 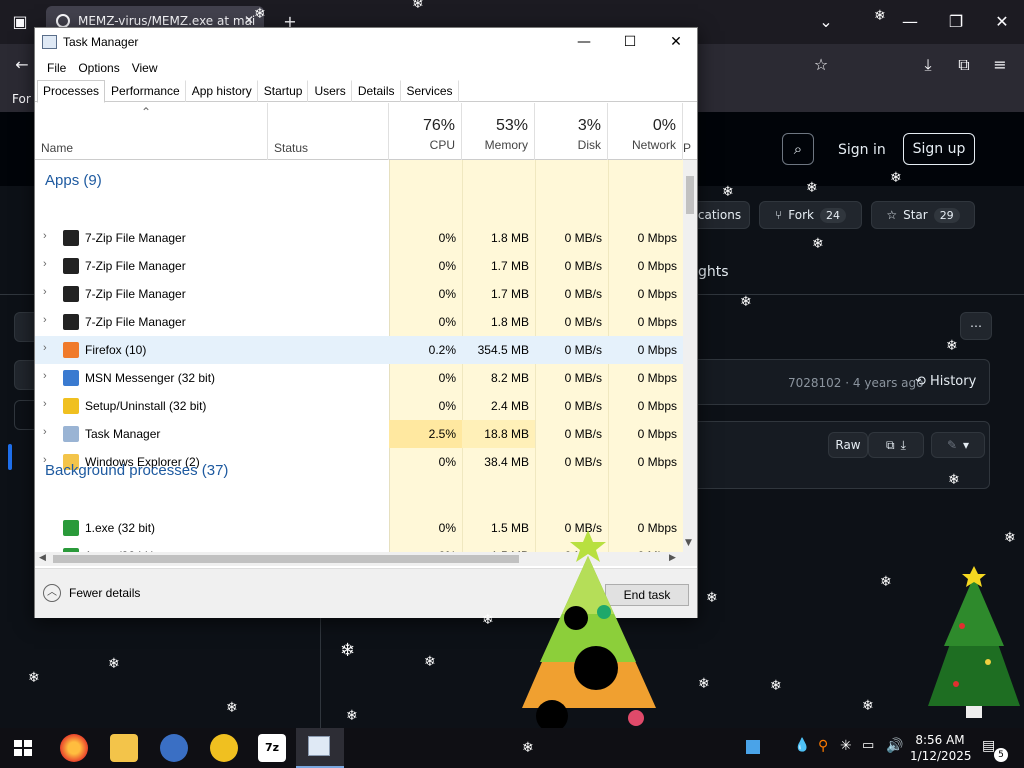 I want to click on firefox-icon, so click(x=74, y=748).